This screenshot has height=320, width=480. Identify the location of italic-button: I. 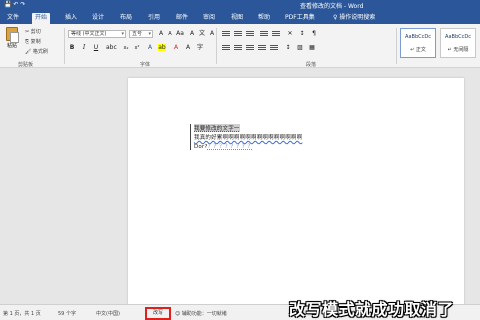
(84, 48).